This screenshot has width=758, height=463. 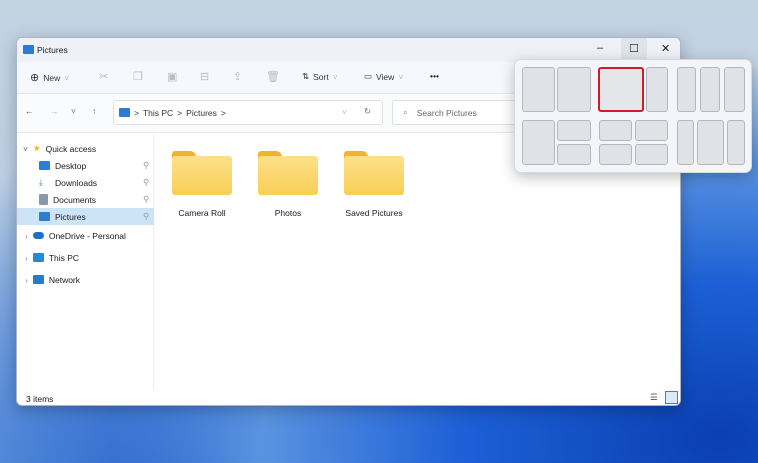 I want to click on sort-button: ⇅ Sort ˅, so click(x=320, y=76).